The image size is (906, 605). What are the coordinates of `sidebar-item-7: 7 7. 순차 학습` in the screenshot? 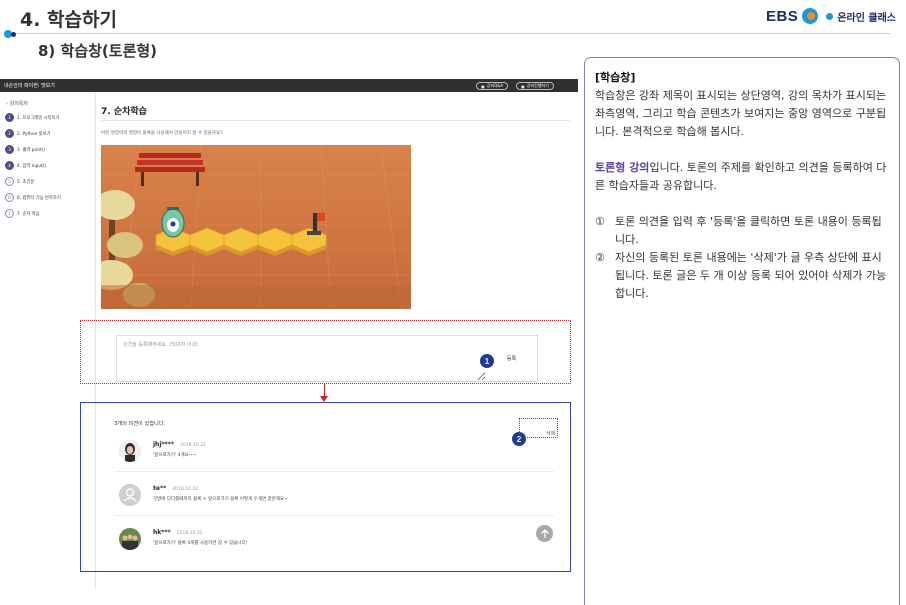 It's located at (22, 213).